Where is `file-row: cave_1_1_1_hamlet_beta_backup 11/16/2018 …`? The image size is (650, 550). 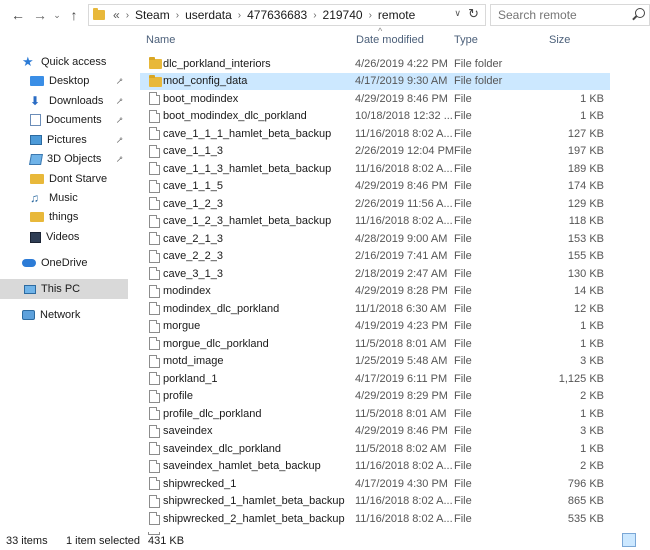 file-row: cave_1_1_1_hamlet_beta_backup 11/16/2018 … is located at coordinates (375, 133).